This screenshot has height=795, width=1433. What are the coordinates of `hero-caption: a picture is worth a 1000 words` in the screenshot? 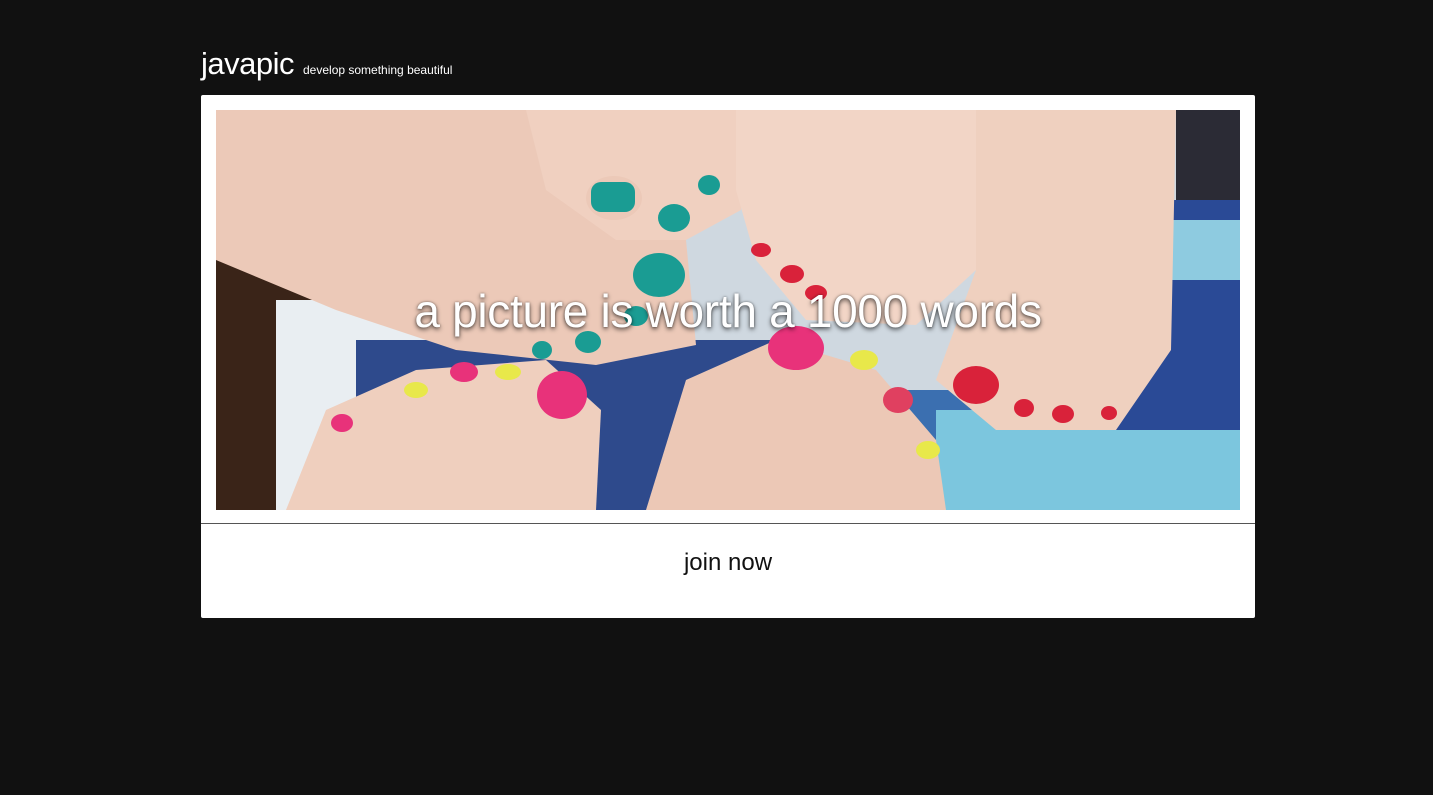 It's located at (728, 311).